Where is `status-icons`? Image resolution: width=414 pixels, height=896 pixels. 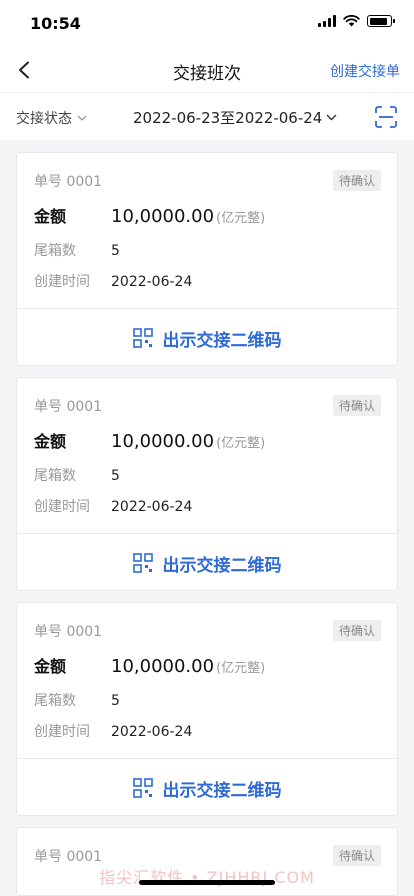
status-icons is located at coordinates (356, 21).